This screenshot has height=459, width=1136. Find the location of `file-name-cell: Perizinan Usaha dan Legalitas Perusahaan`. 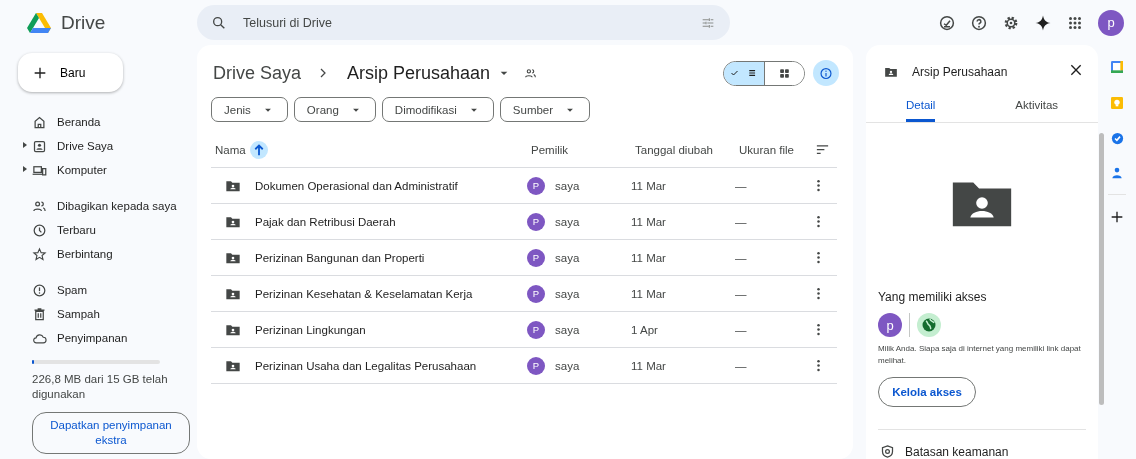

file-name-cell: Perizinan Usaha dan Legalitas Perusahaan is located at coordinates (369, 366).